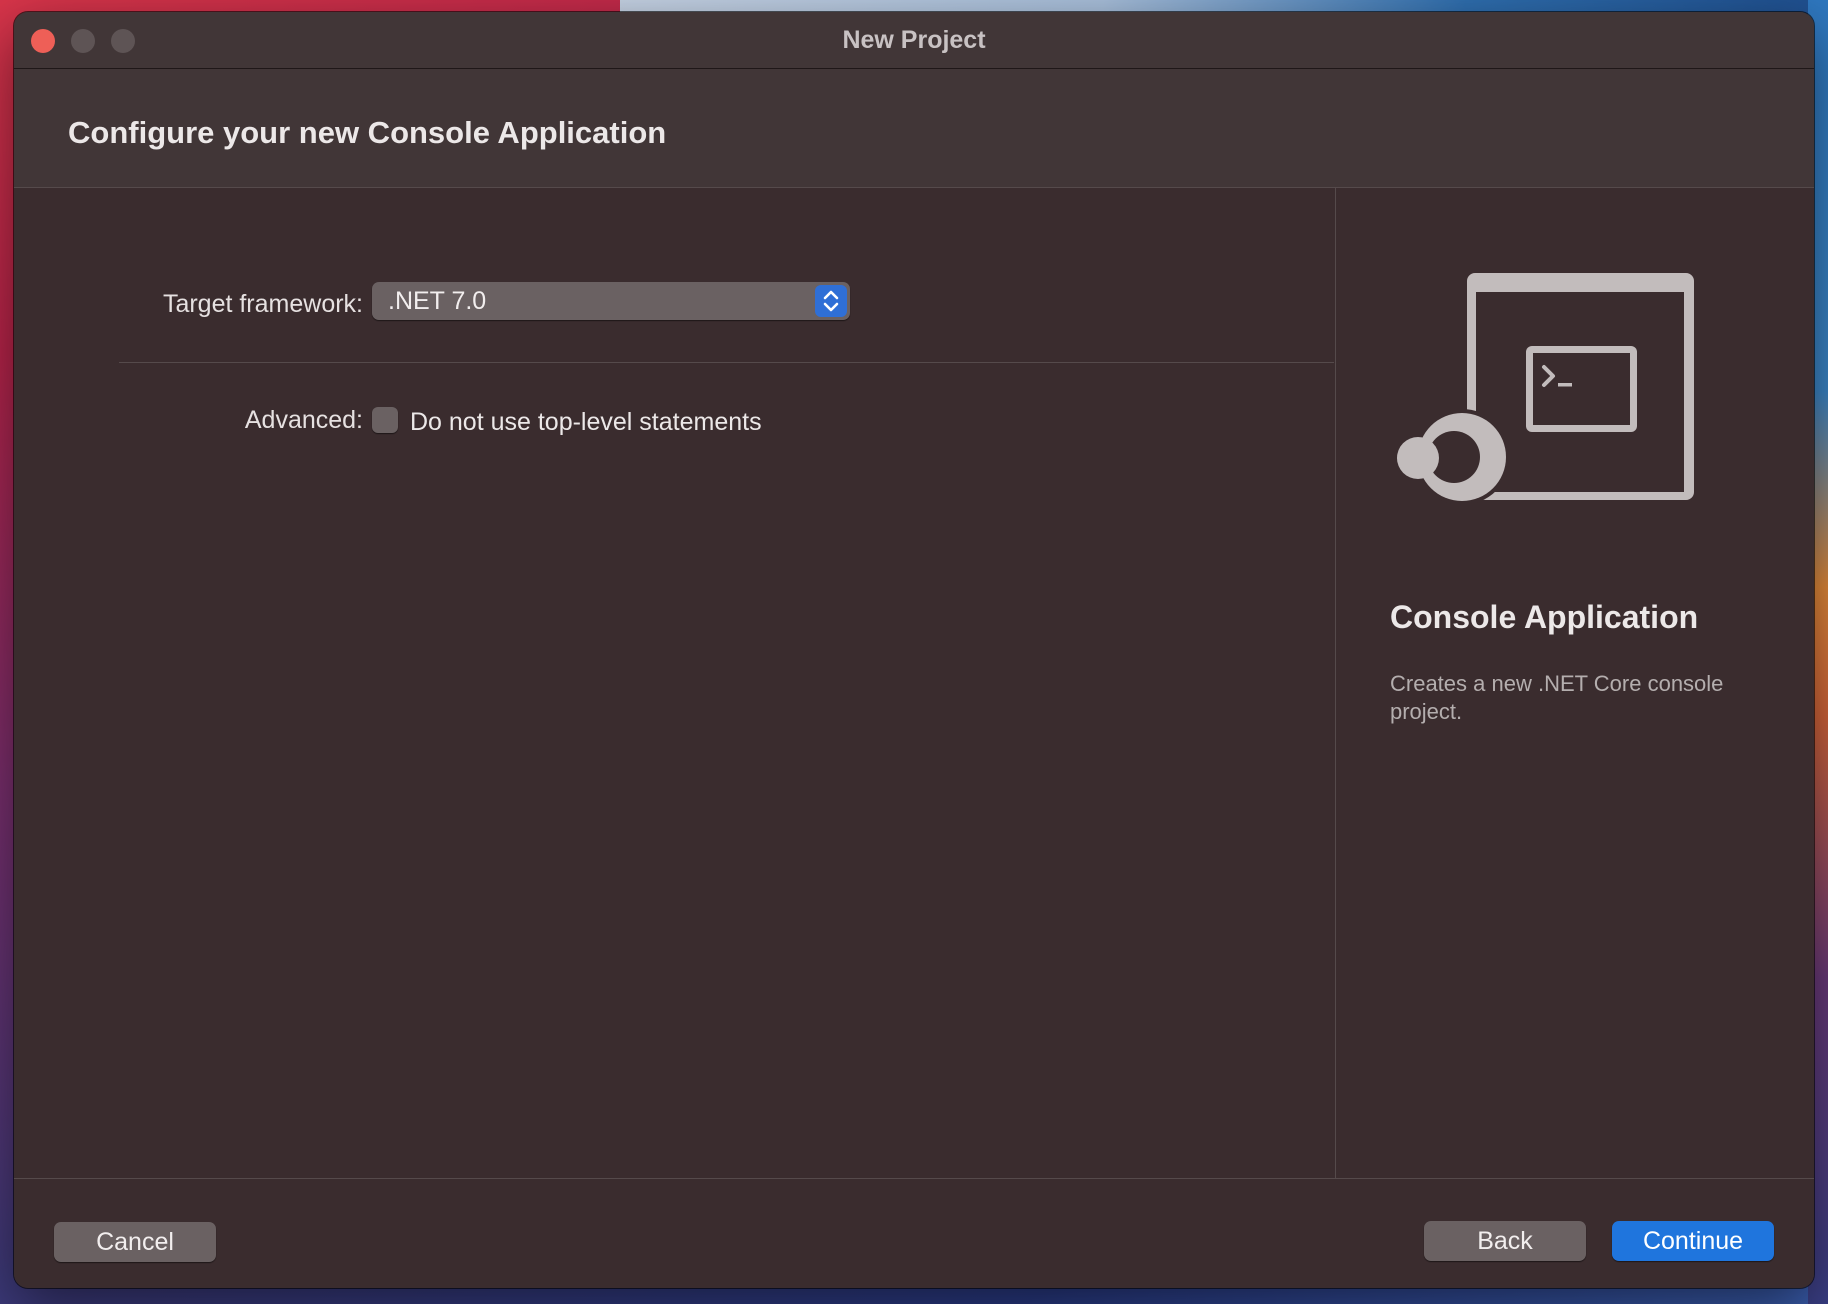 The height and width of the screenshot is (1304, 1828). I want to click on target-framework-value: .NET 7.0, so click(437, 301).